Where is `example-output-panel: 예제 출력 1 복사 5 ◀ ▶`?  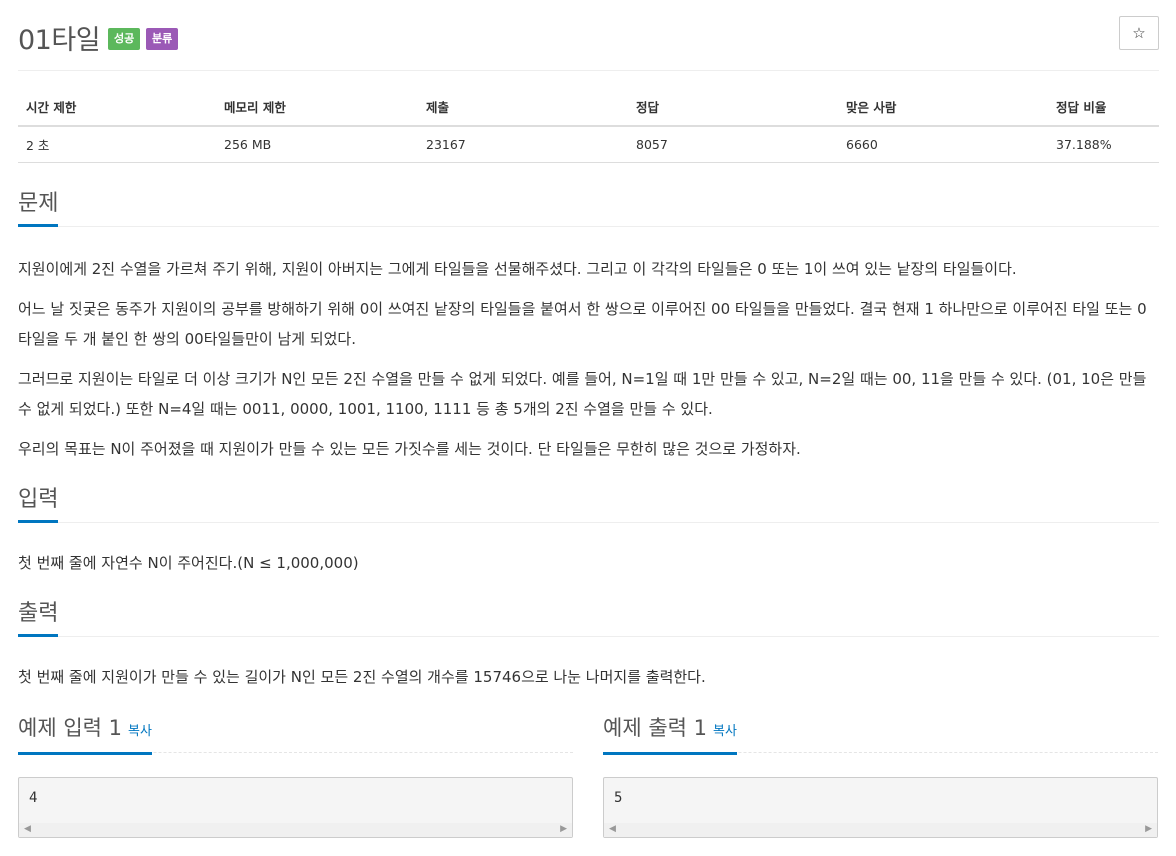 example-output-panel: 예제 출력 1 복사 5 ◀ ▶ is located at coordinates (880, 775).